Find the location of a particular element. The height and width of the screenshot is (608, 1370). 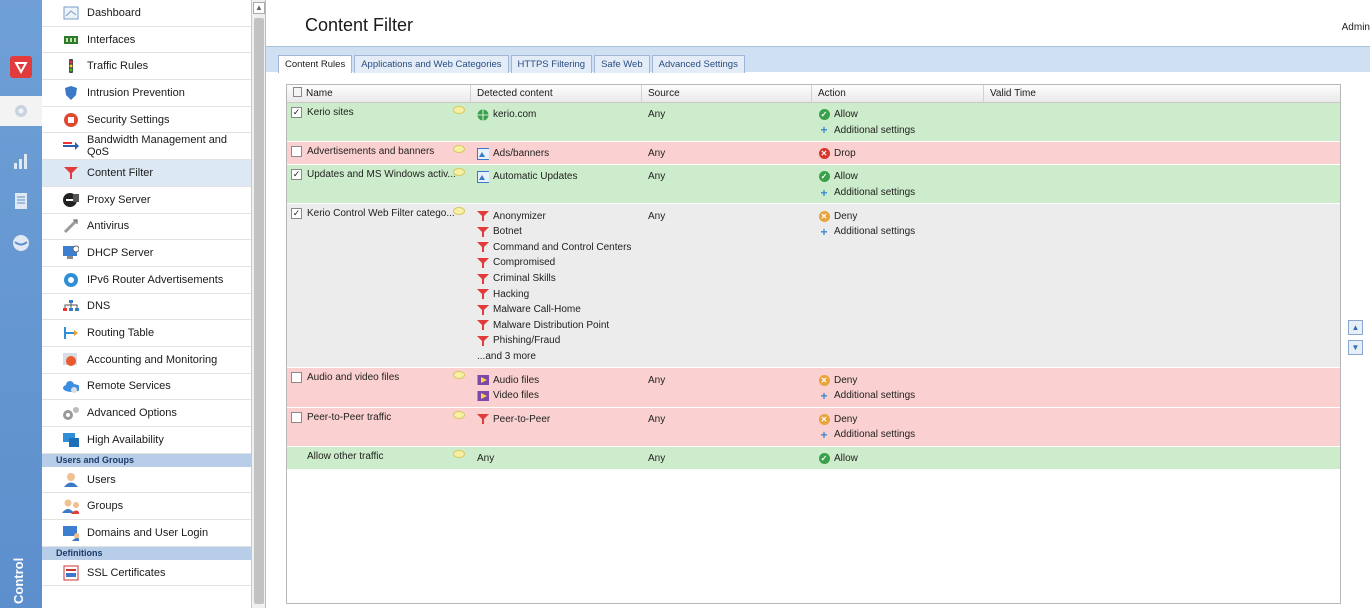

sidebar-item-dns: DNS is located at coordinates (146, 307).